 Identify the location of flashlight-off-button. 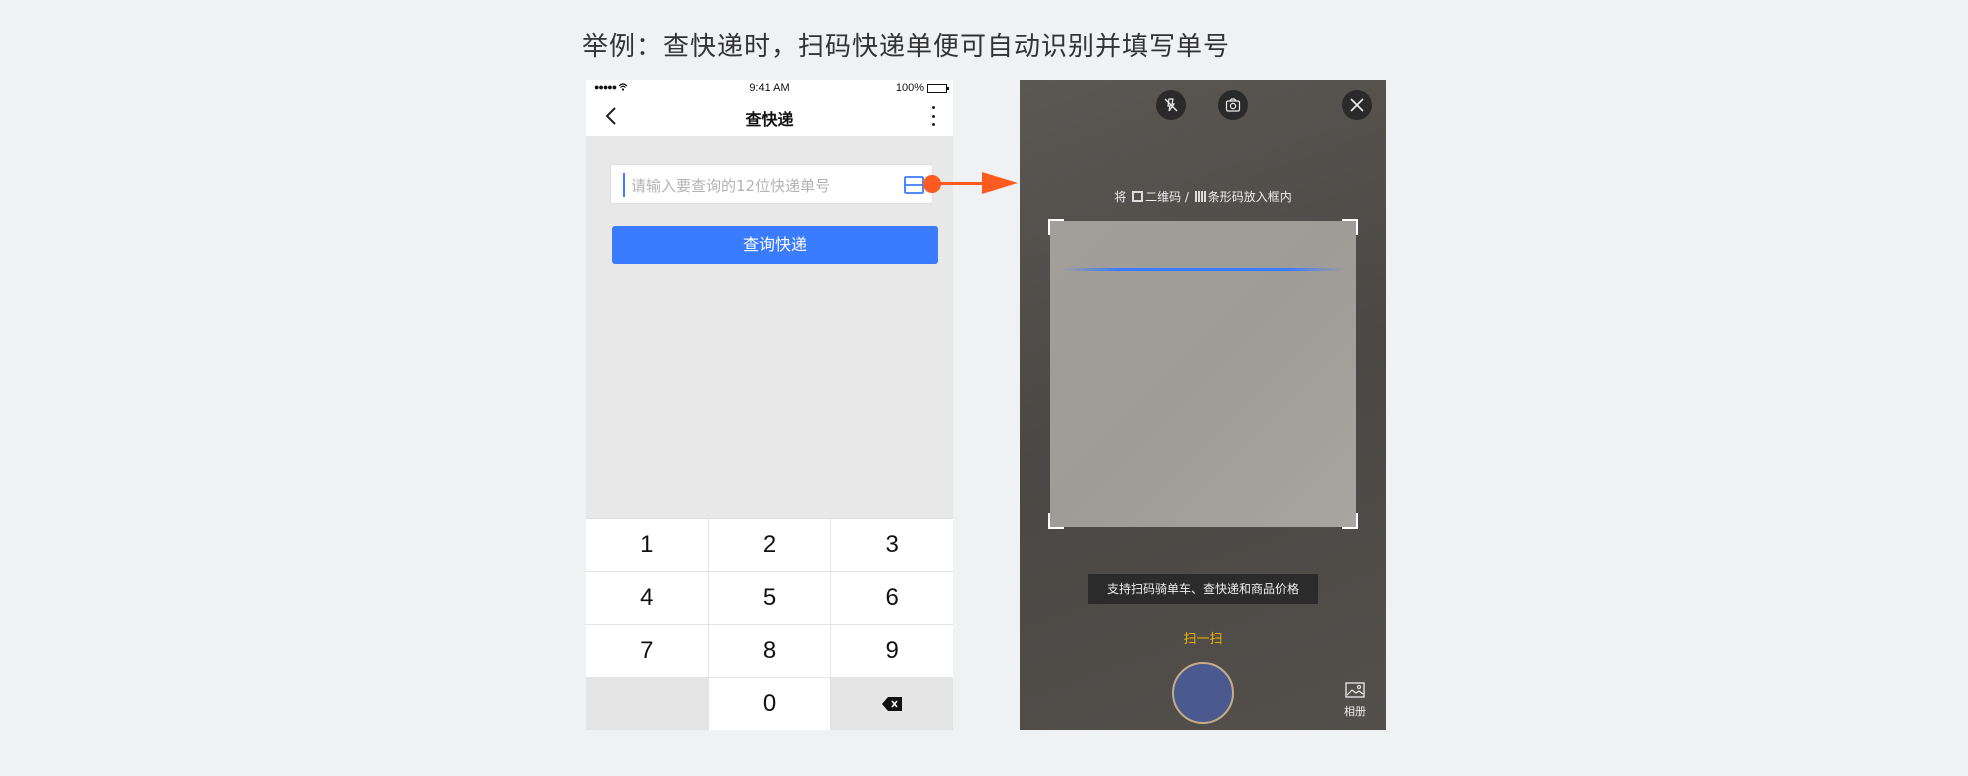
(1171, 105).